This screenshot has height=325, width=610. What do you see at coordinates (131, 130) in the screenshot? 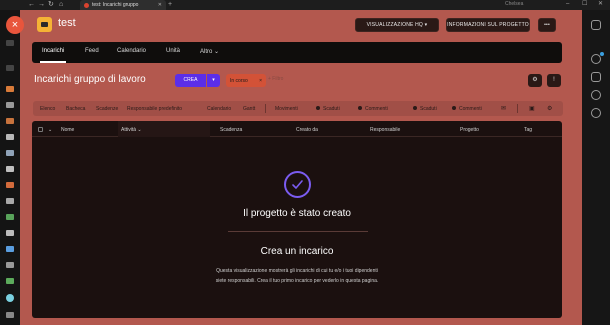
I see `col-activity: Attività ⌄` at bounding box center [131, 130].